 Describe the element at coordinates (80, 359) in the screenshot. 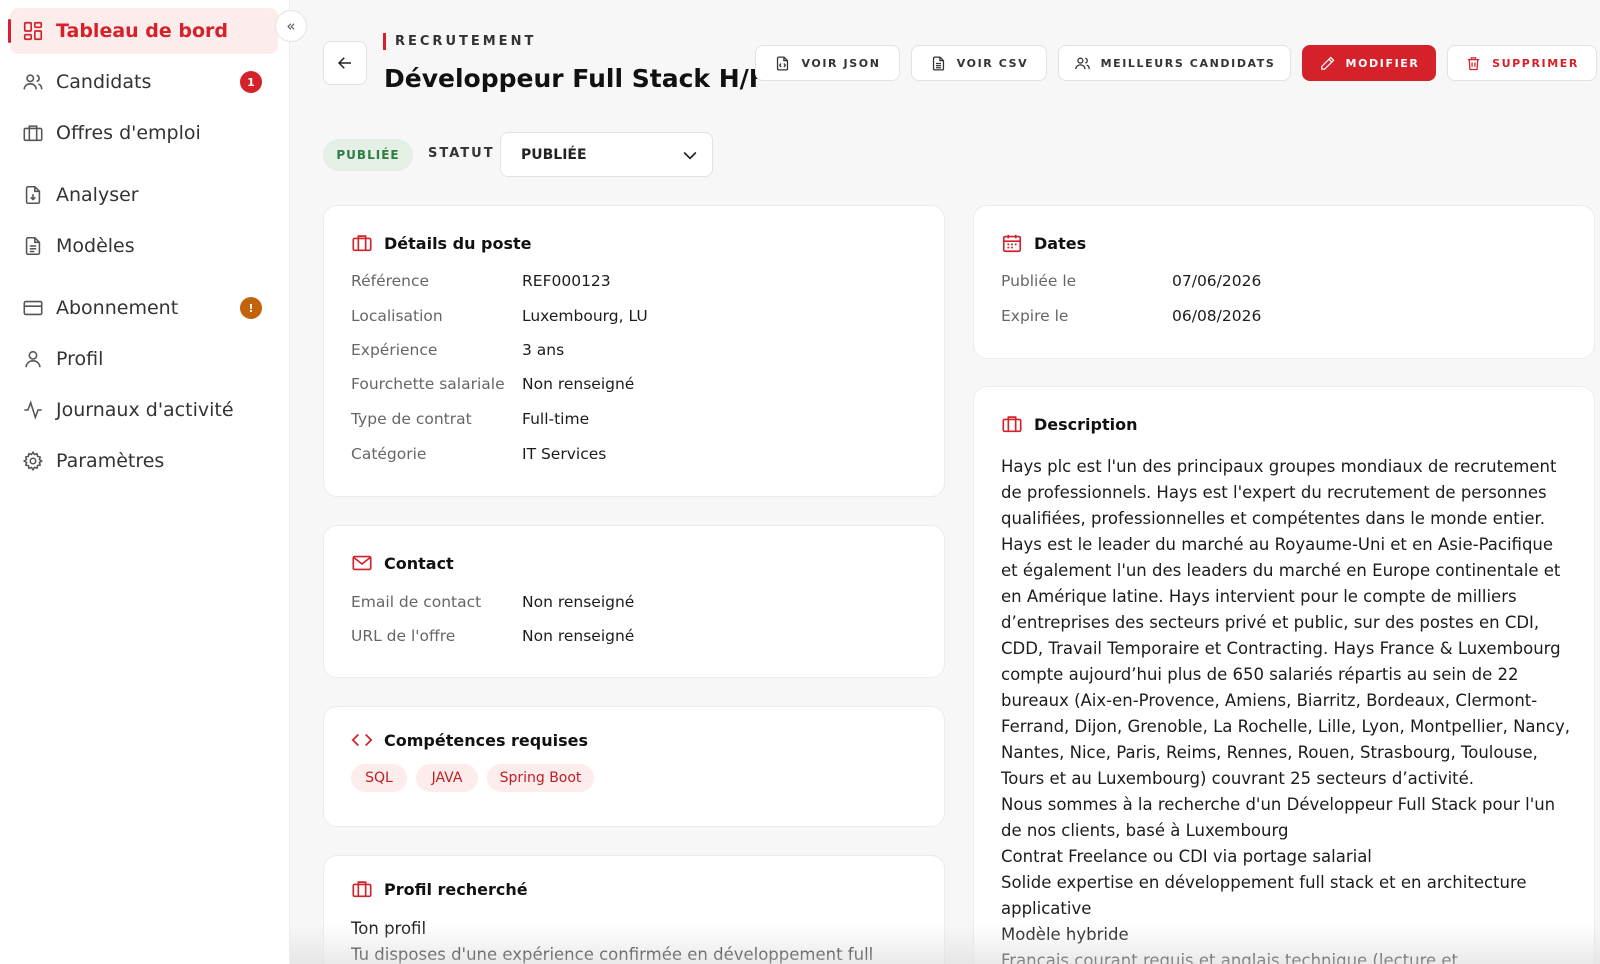

I see `sidebar-item-label: Profil` at that location.